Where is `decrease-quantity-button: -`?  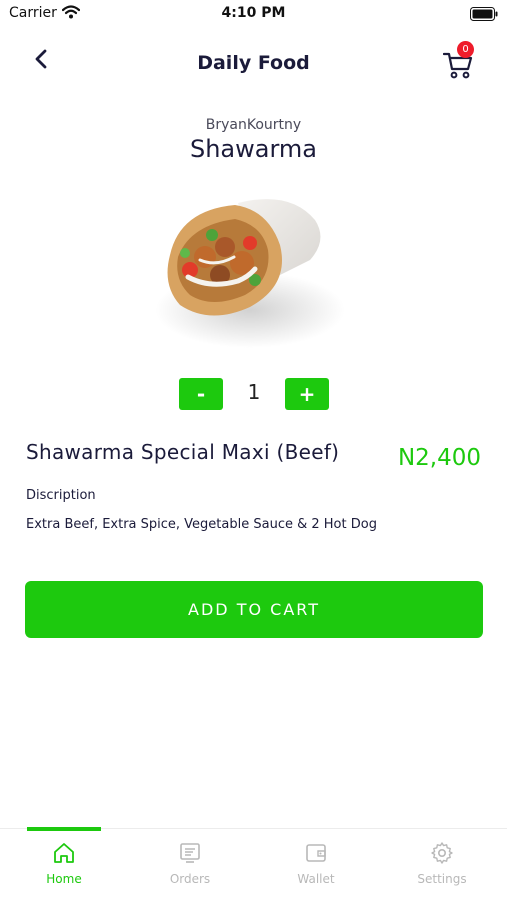 decrease-quantity-button: - is located at coordinates (201, 394).